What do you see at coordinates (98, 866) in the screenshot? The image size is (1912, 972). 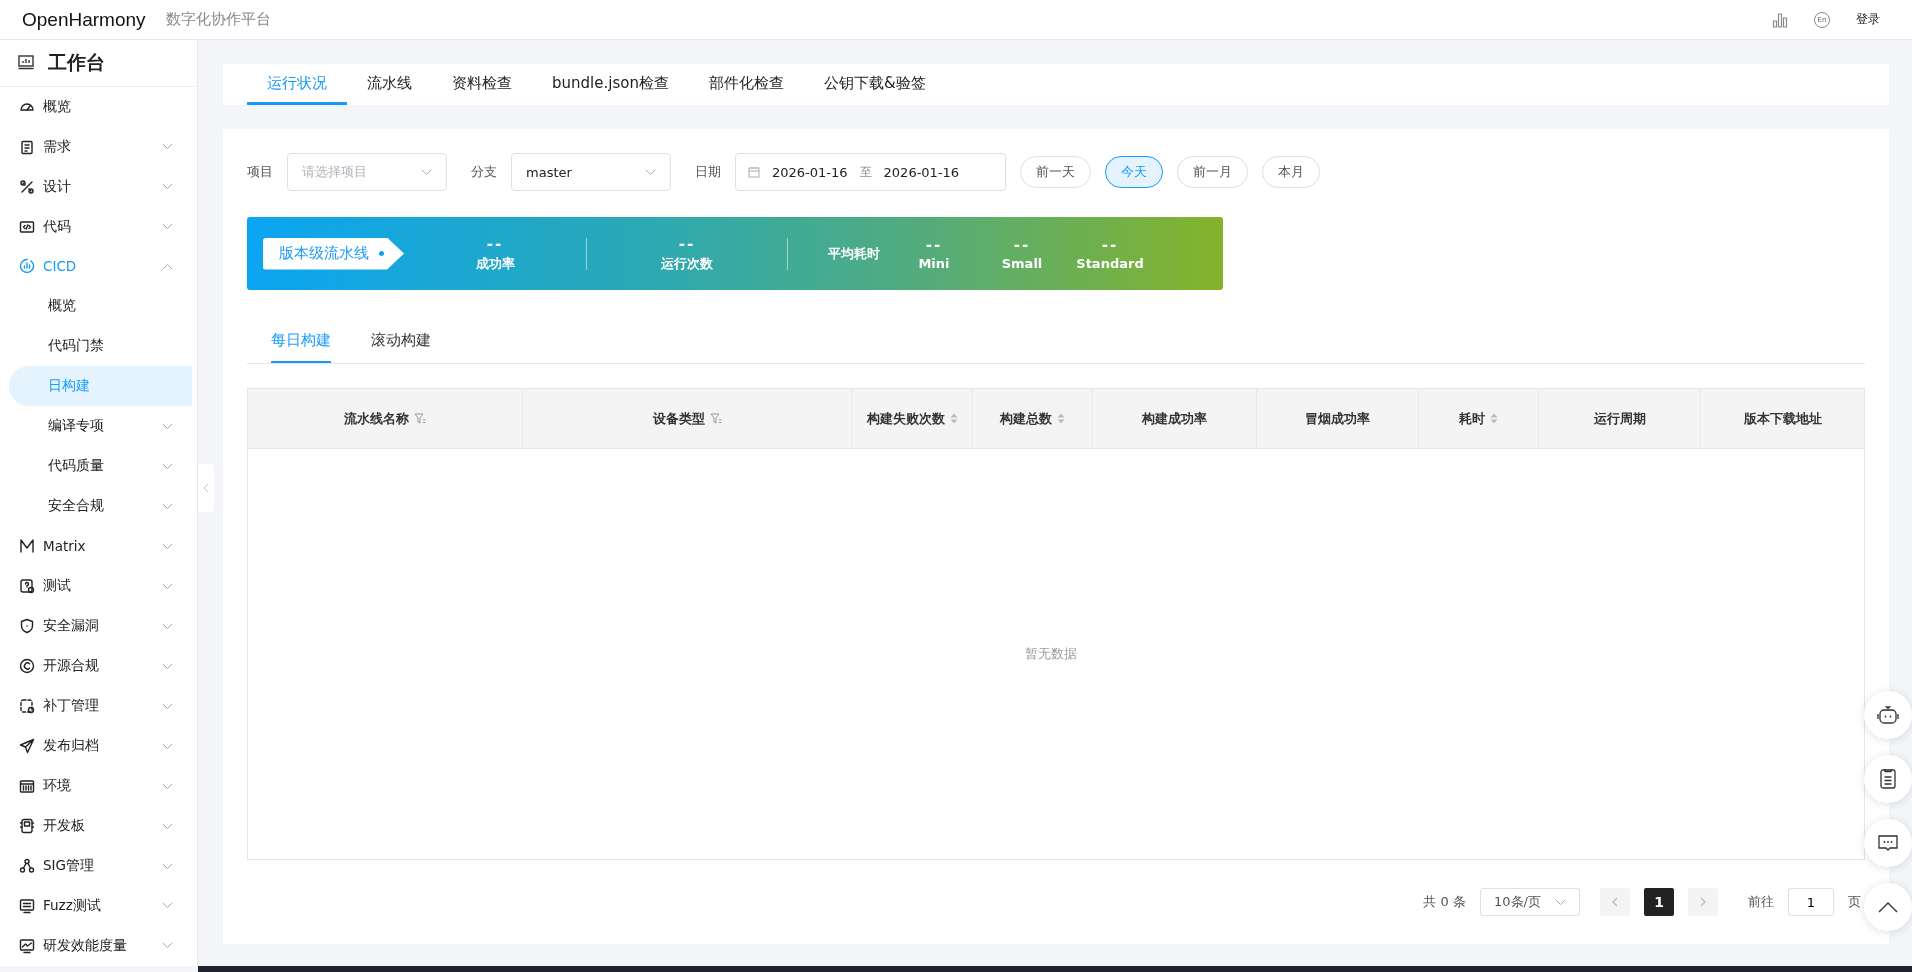 I see `sidebar-item: SIG管理` at bounding box center [98, 866].